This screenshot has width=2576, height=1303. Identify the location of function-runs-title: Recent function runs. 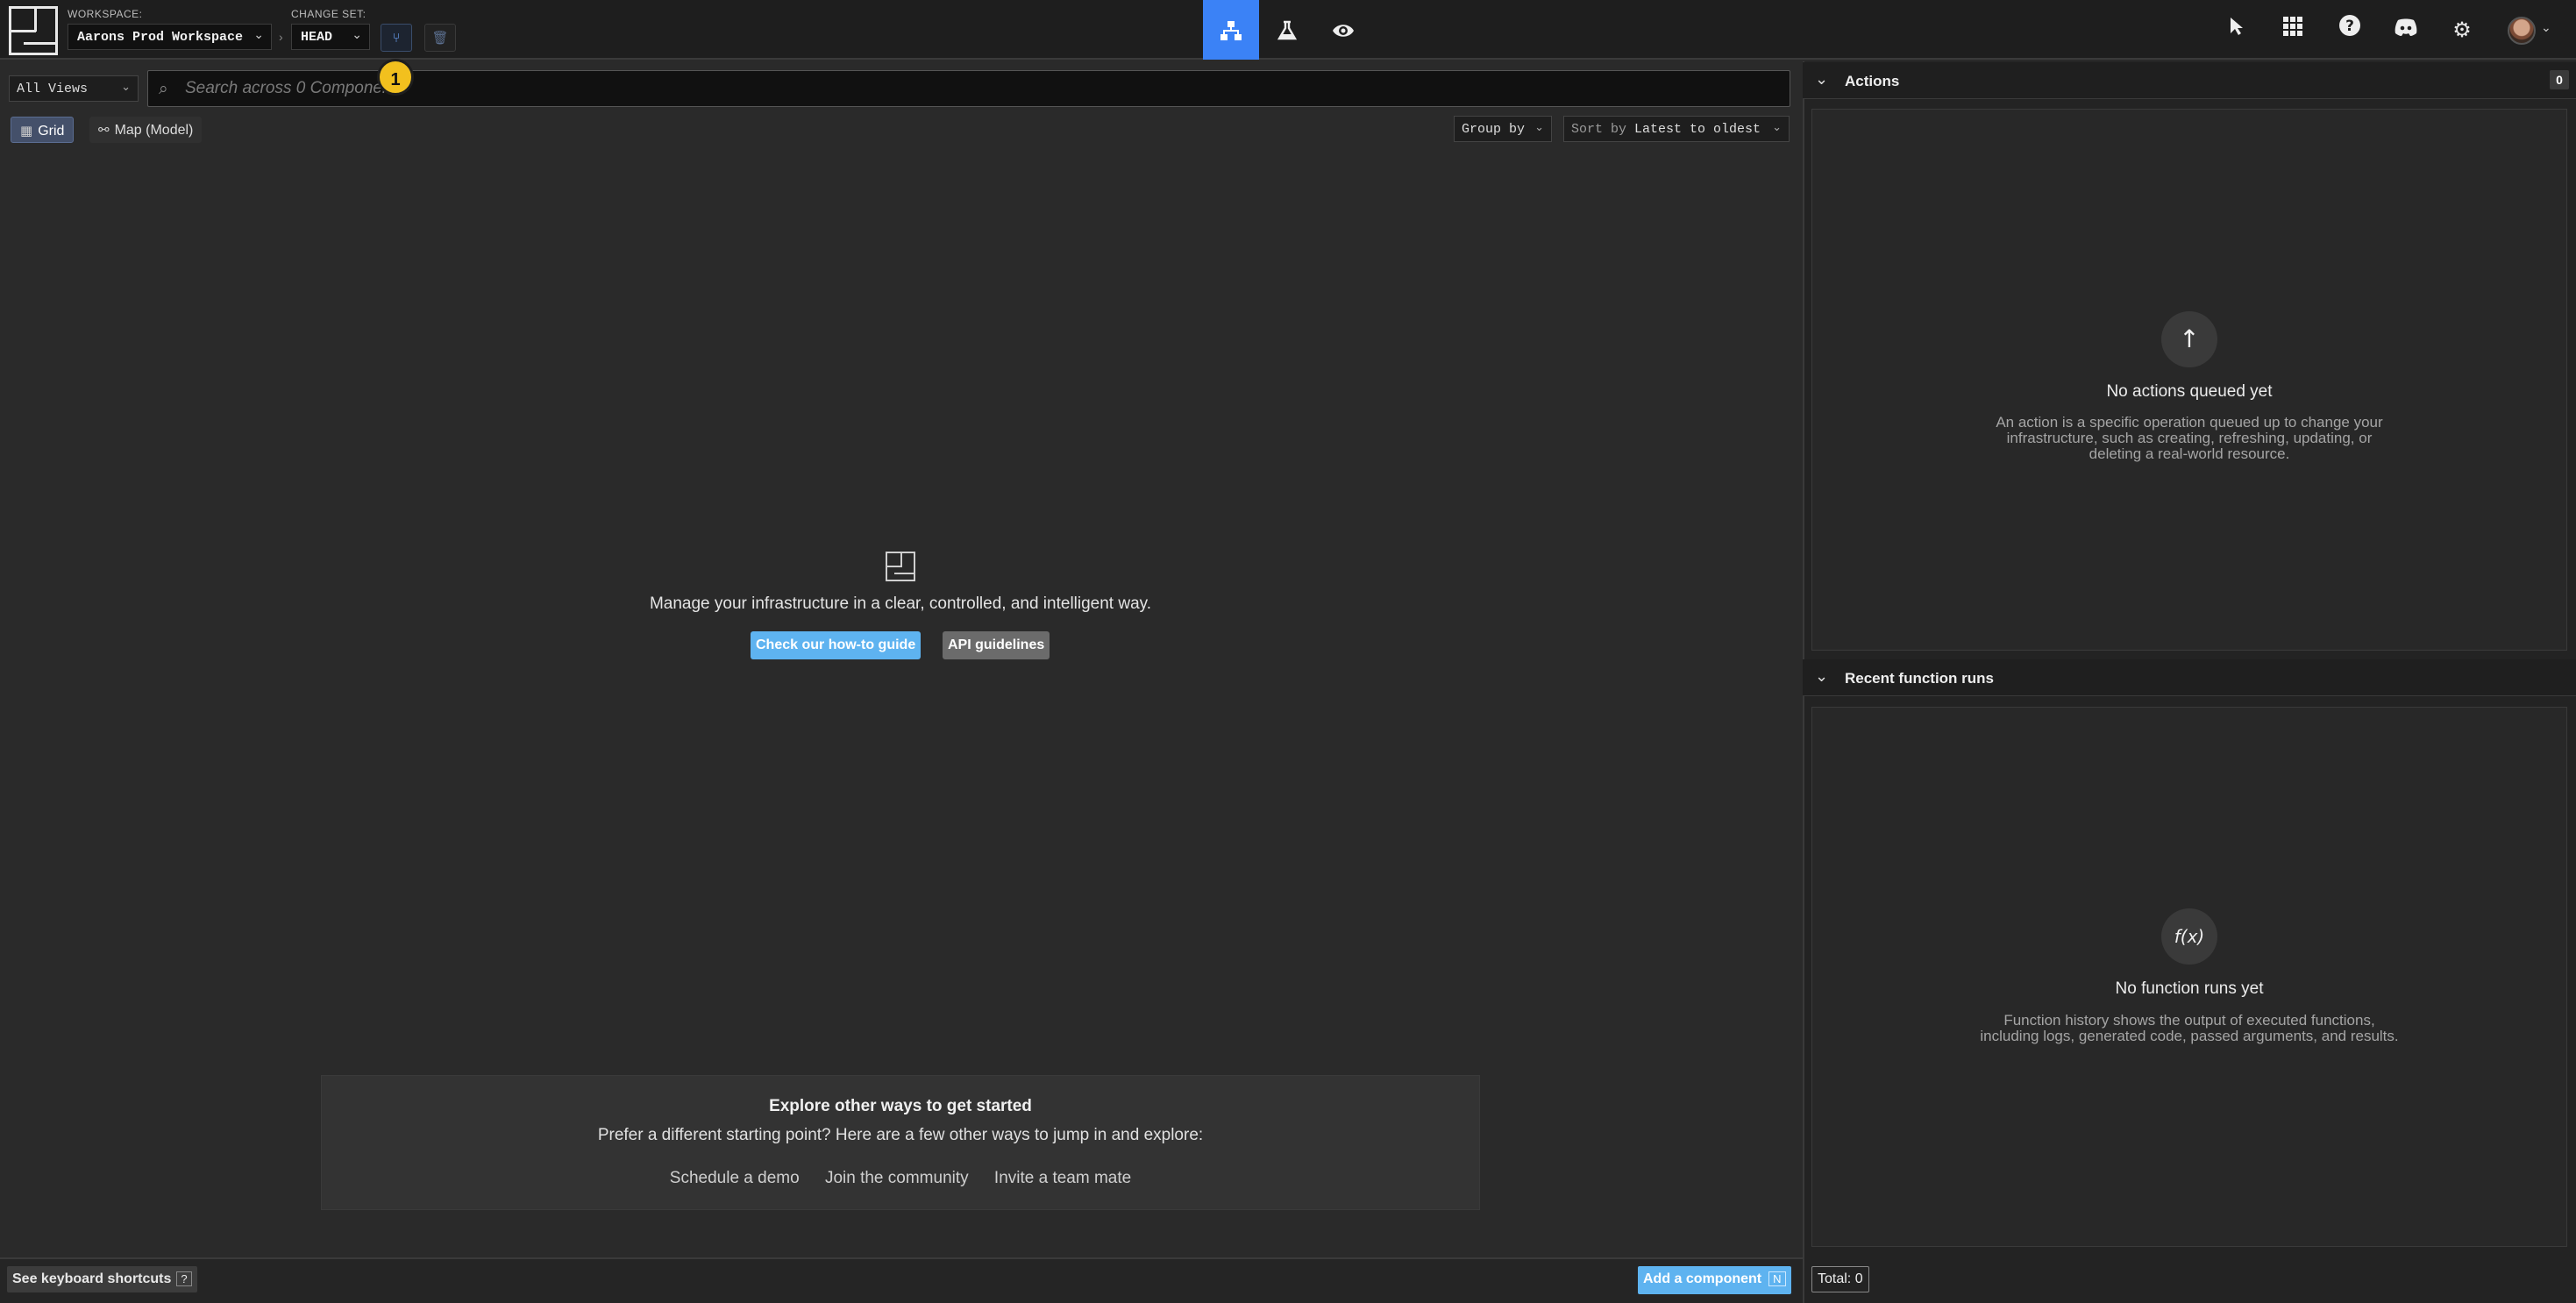
(1920, 678).